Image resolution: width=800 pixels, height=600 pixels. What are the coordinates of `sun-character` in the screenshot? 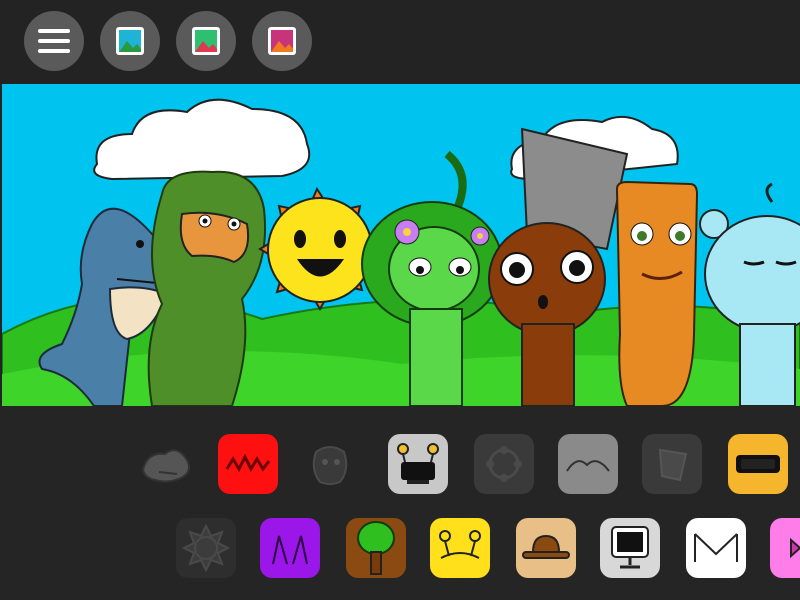 It's located at (320, 248).